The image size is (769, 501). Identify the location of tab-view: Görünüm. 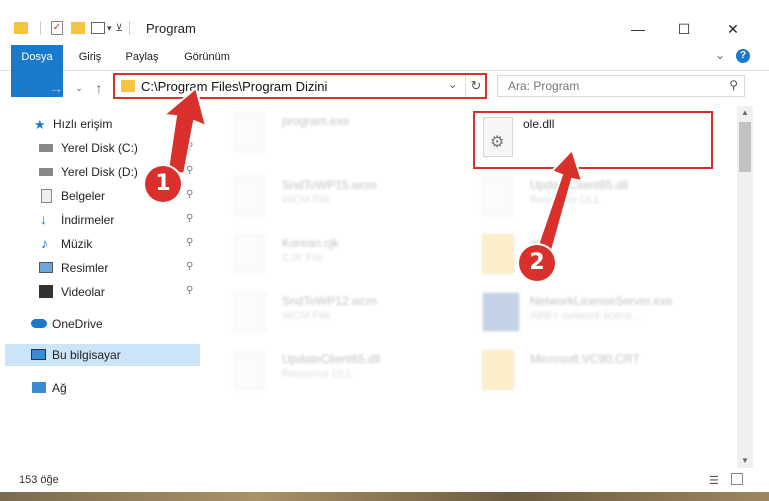
(207, 57).